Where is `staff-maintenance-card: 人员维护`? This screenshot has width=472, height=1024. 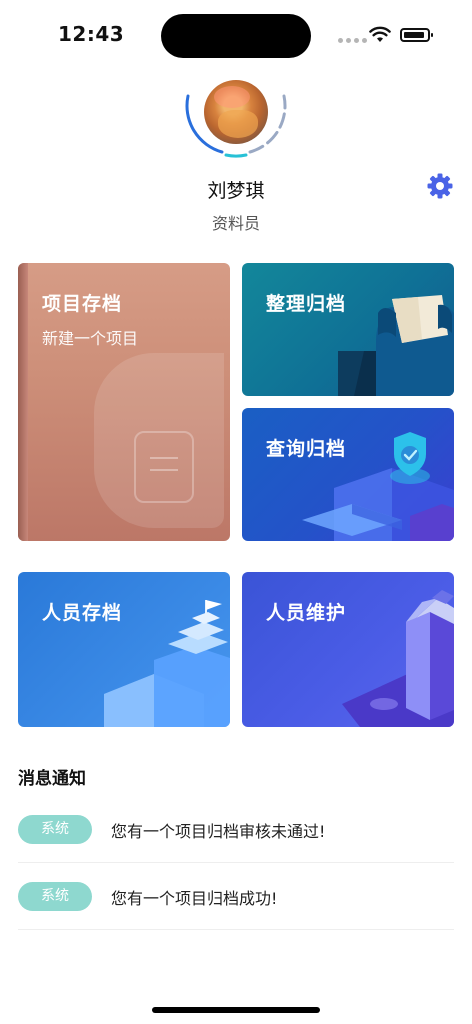
staff-maintenance-card: 人员维护 is located at coordinates (348, 649).